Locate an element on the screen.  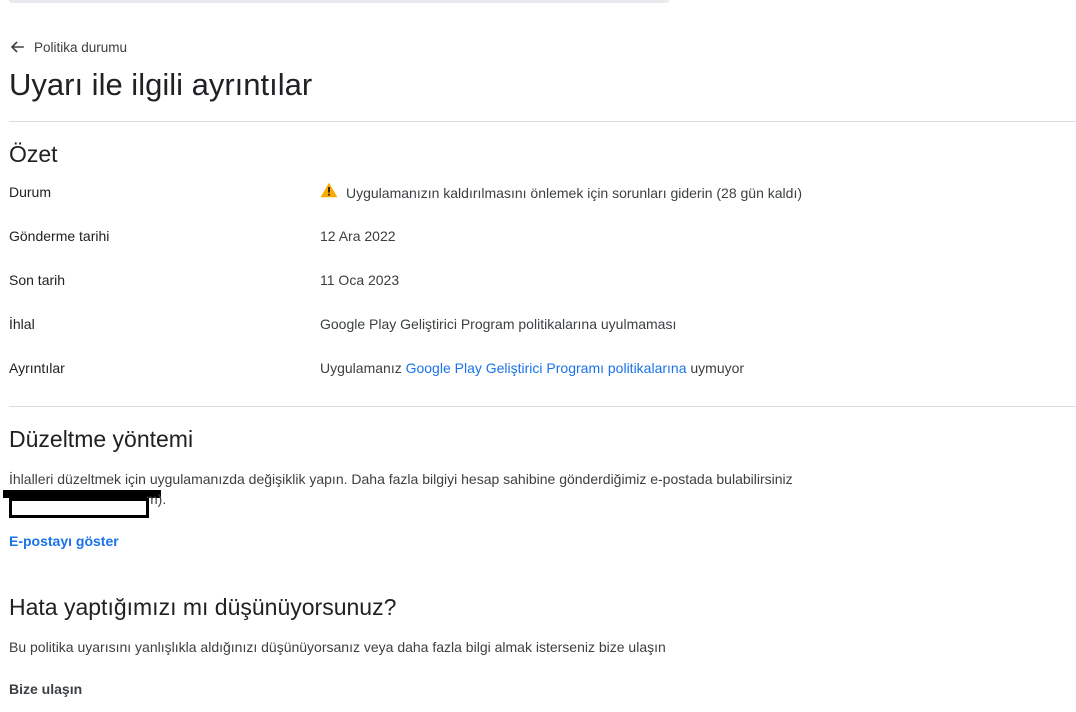
back-link-label: Politika durumu is located at coordinates (80, 47).